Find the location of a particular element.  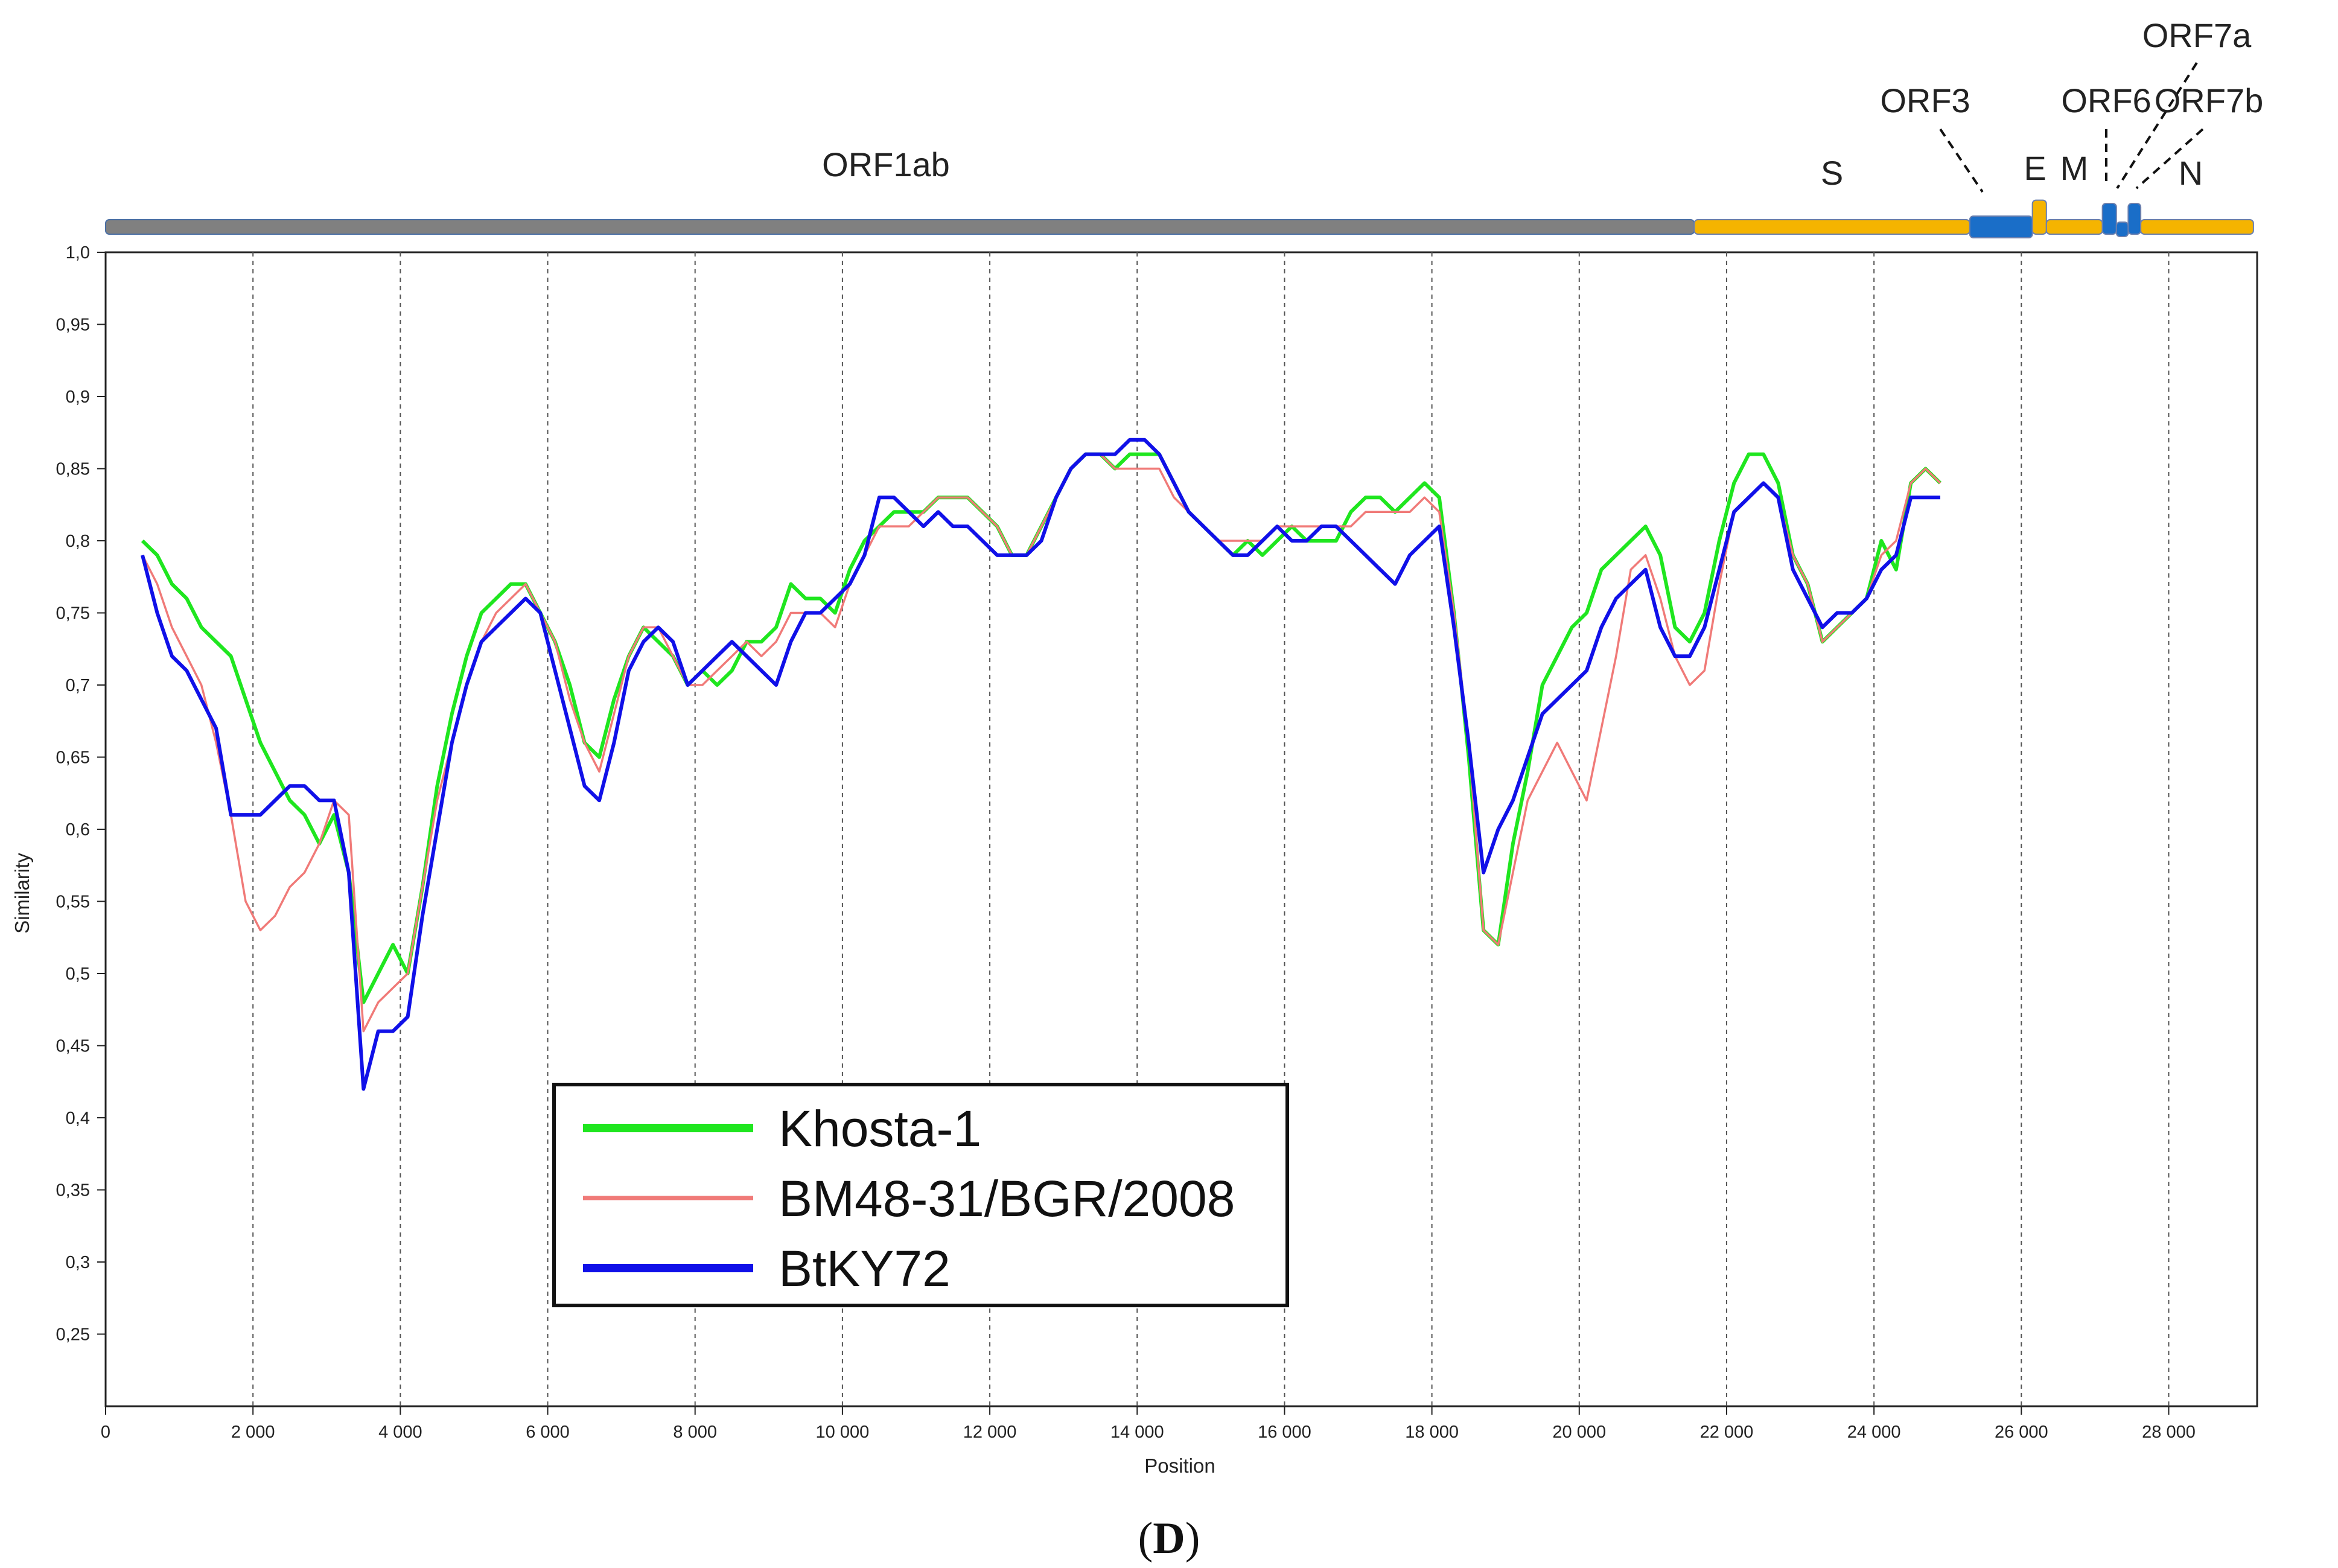

gene-orf1ab is located at coordinates (900, 227).